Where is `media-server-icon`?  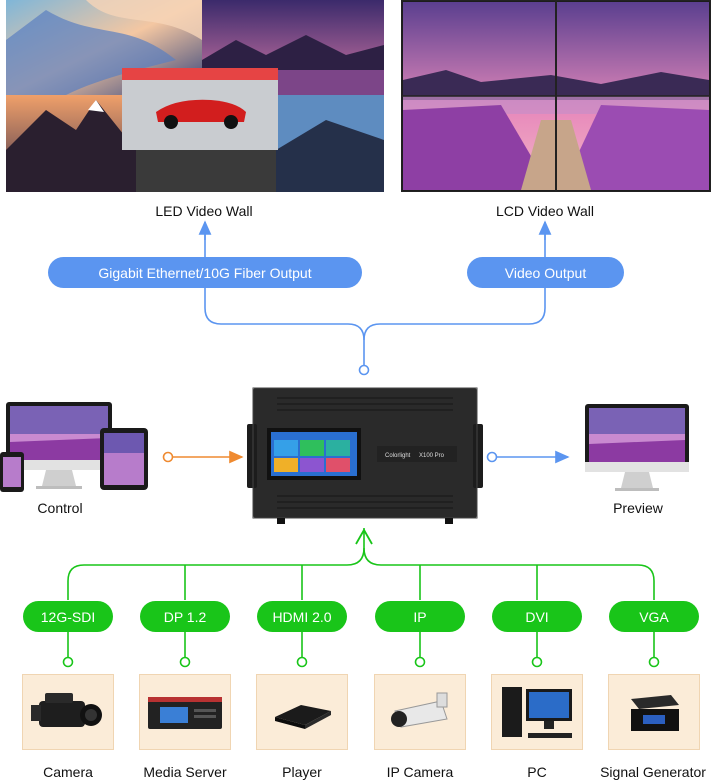
media-server-icon is located at coordinates (185, 713).